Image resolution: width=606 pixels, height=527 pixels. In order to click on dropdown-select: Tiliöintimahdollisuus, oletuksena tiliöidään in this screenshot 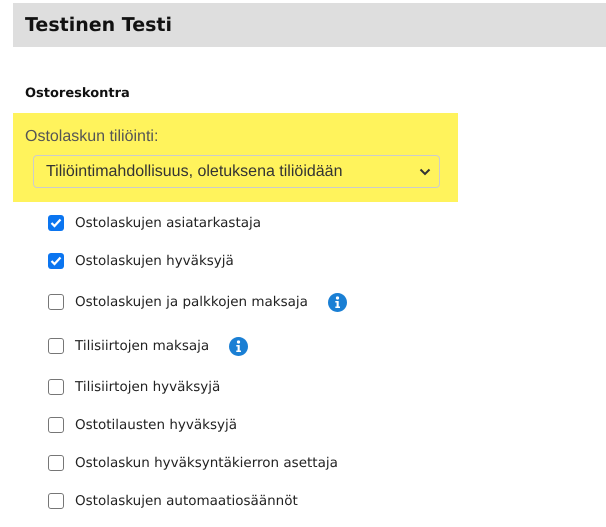, I will do `click(236, 171)`.